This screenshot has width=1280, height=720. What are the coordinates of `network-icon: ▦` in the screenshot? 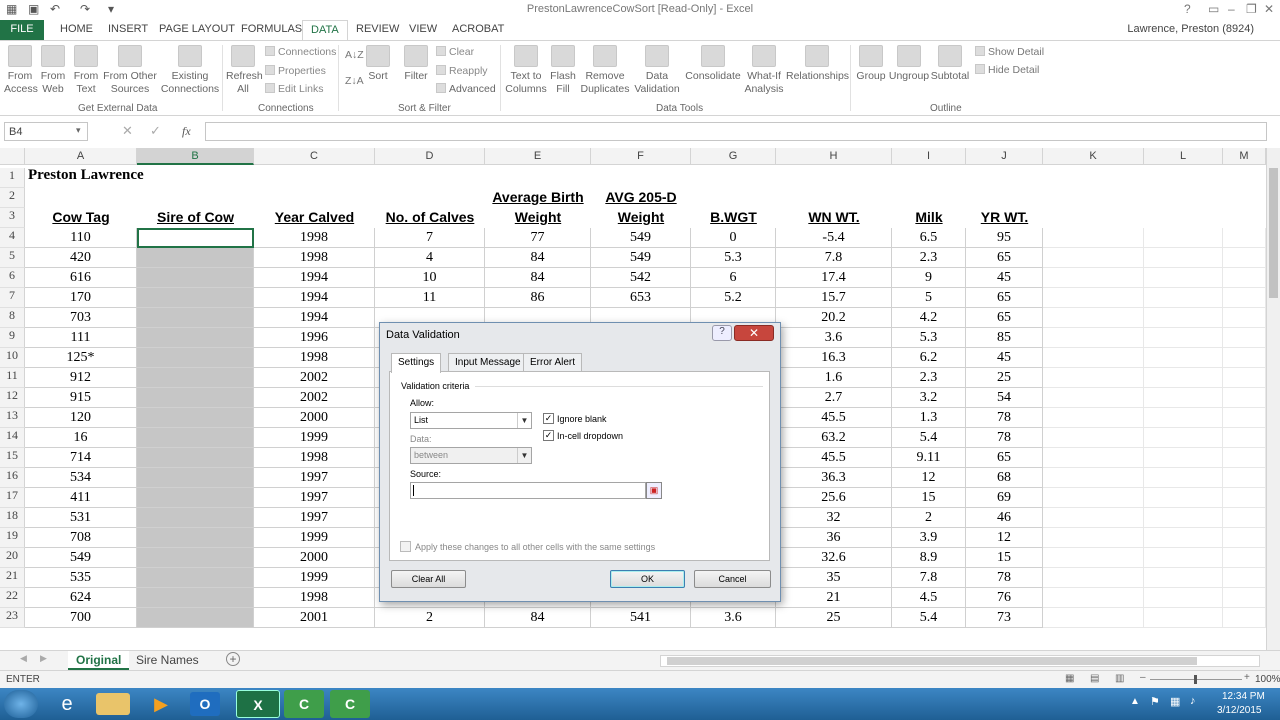 It's located at (1175, 701).